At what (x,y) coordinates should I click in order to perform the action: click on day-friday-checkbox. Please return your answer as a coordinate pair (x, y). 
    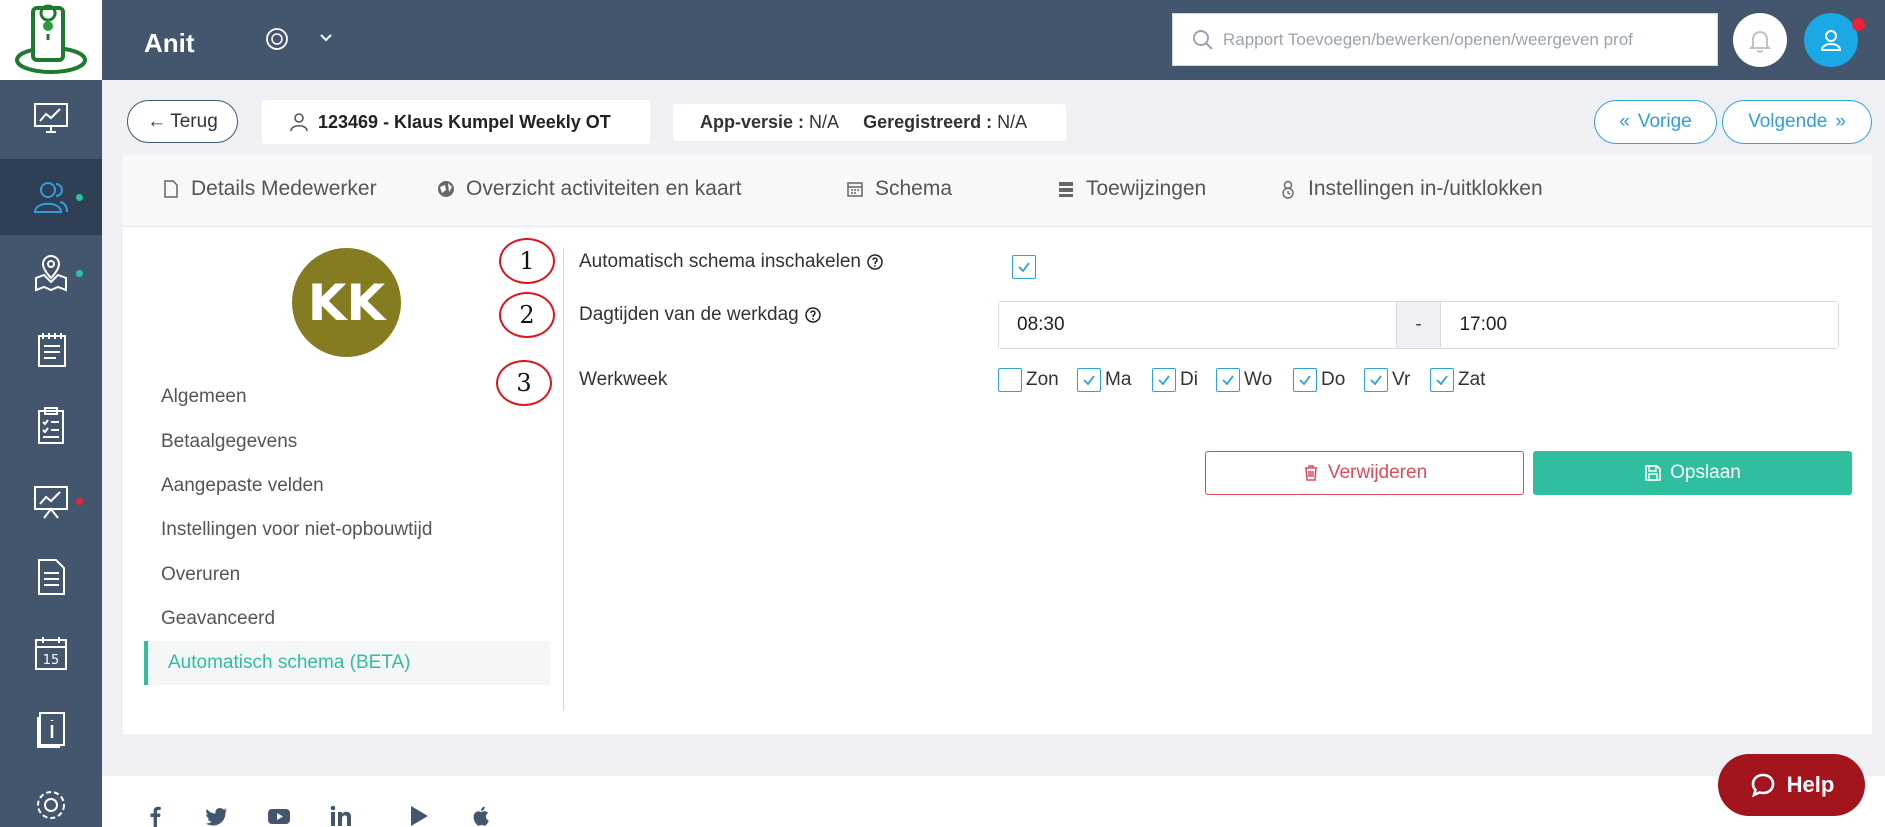
    Looking at the image, I should click on (1376, 380).